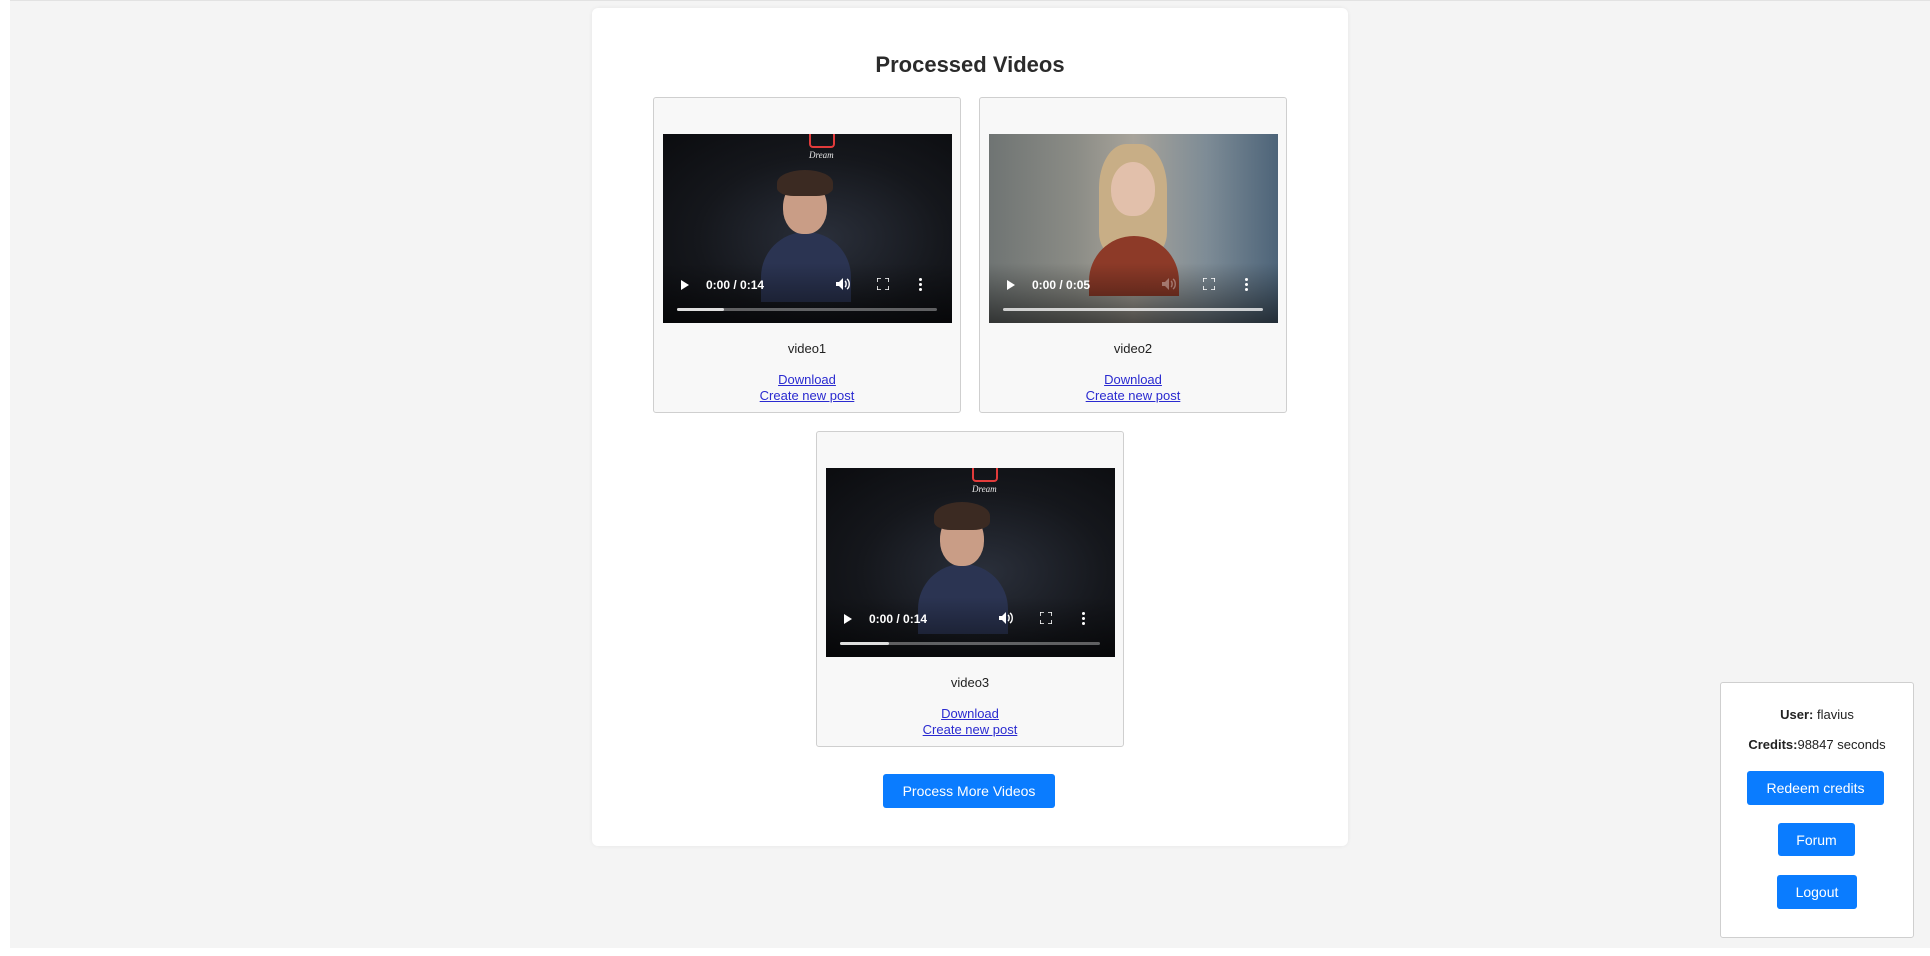  I want to click on logout-button: Logout, so click(1817, 892).